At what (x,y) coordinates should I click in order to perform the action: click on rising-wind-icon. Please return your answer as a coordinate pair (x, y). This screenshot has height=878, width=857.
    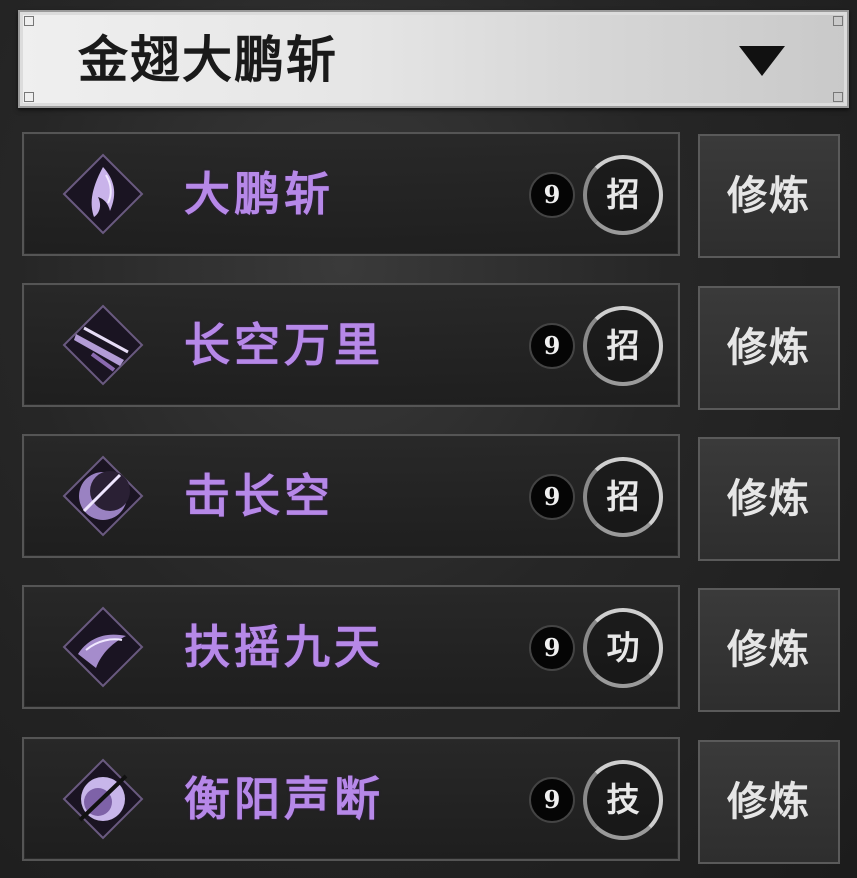
    Looking at the image, I should click on (103, 647).